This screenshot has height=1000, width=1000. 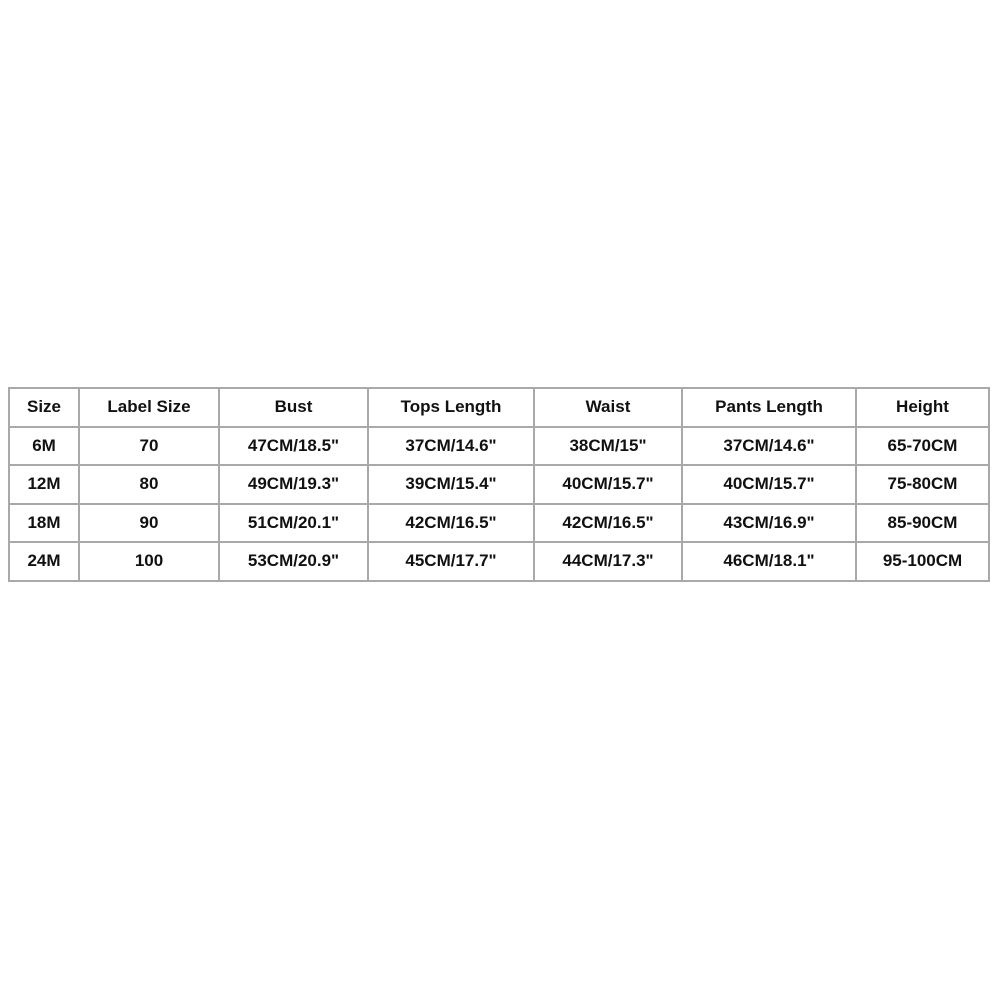 What do you see at coordinates (608, 484) in the screenshot?
I see `cell-waist: 40CM/15.7"` at bounding box center [608, 484].